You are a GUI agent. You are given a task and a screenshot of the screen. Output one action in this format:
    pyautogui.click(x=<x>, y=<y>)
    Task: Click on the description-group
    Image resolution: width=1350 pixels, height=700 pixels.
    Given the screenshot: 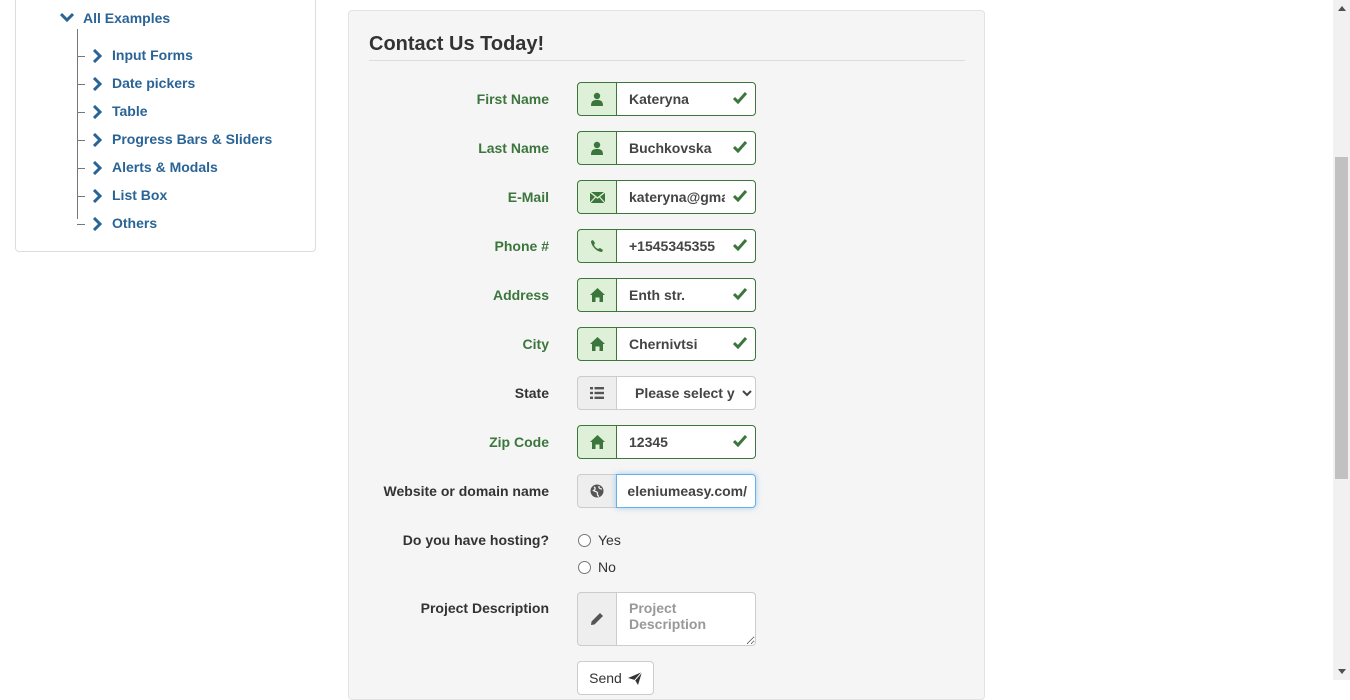 What is the action you would take?
    pyautogui.click(x=666, y=619)
    